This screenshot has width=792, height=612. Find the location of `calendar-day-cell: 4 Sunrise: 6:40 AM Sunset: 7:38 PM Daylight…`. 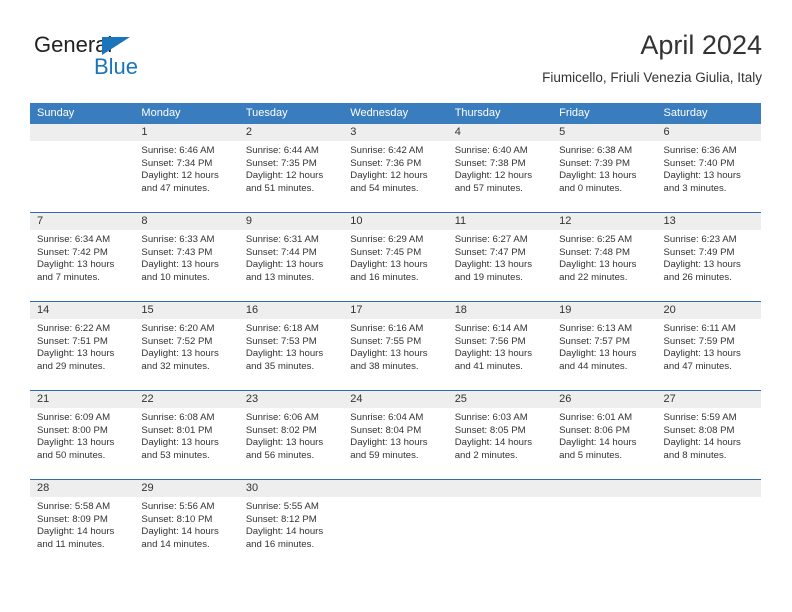

calendar-day-cell: 4 Sunrise: 6:40 AM Sunset: 7:38 PM Daylight… is located at coordinates (500, 168).